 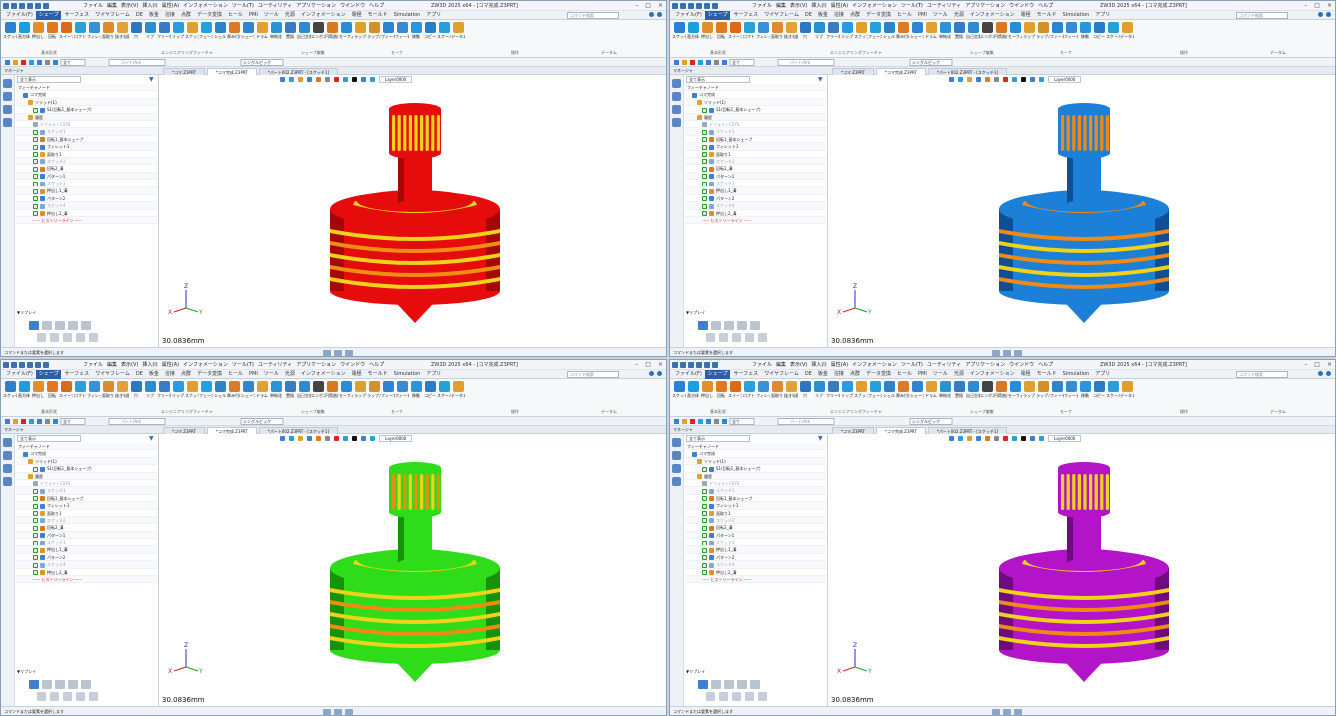 What do you see at coordinates (352, 6) in the screenshot?
I see `menu-item: ウインドウ` at bounding box center [352, 6].